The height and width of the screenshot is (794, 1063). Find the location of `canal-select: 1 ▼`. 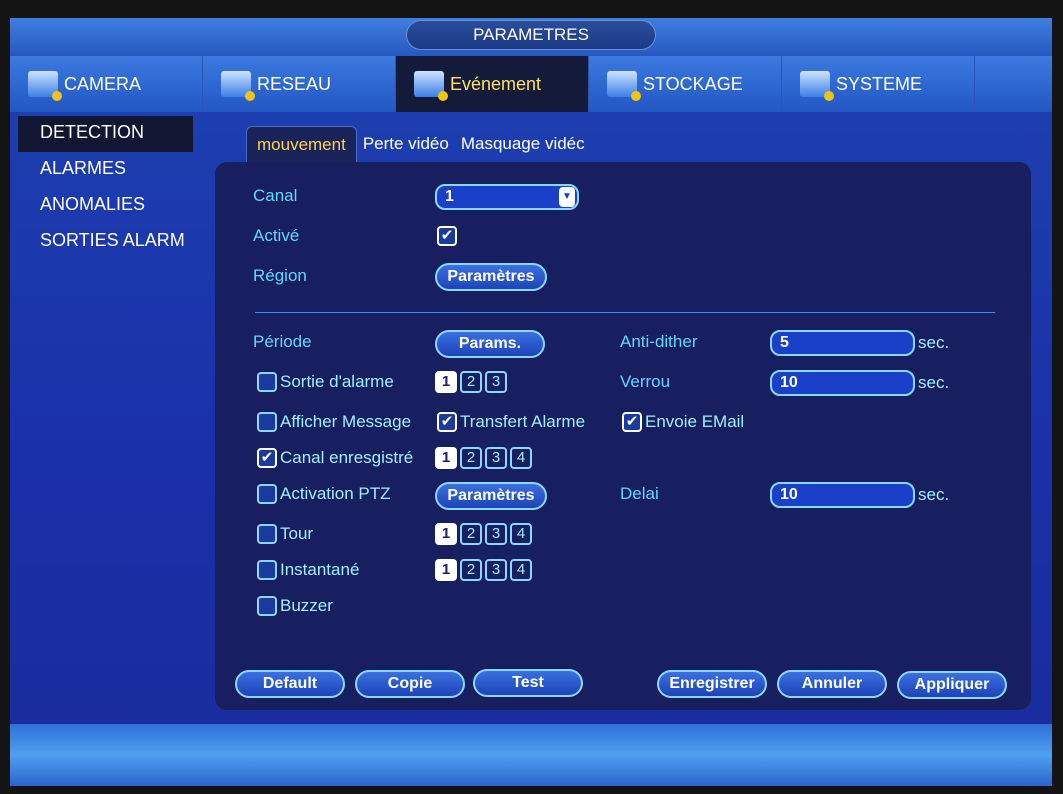

canal-select: 1 ▼ is located at coordinates (507, 197).